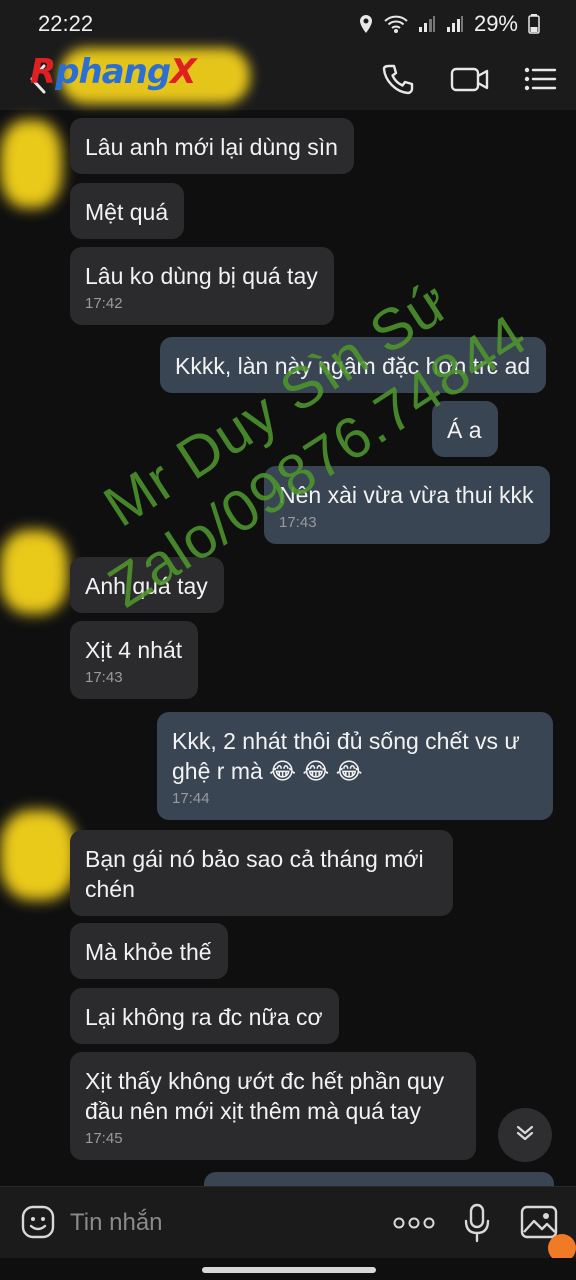 This screenshot has height=1280, width=576. I want to click on message-text: Lại không ra đc nữa cơ, so click(204, 1017).